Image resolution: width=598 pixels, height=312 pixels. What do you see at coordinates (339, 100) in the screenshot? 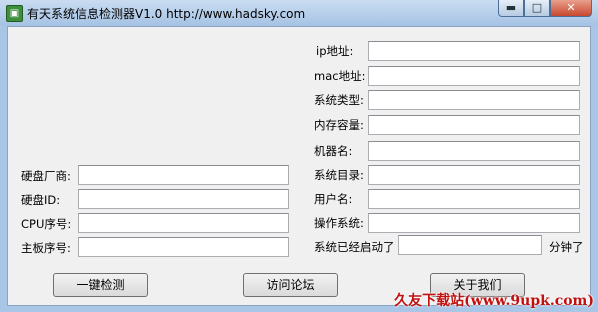
I see `system-type-label: 系统类型:` at bounding box center [339, 100].